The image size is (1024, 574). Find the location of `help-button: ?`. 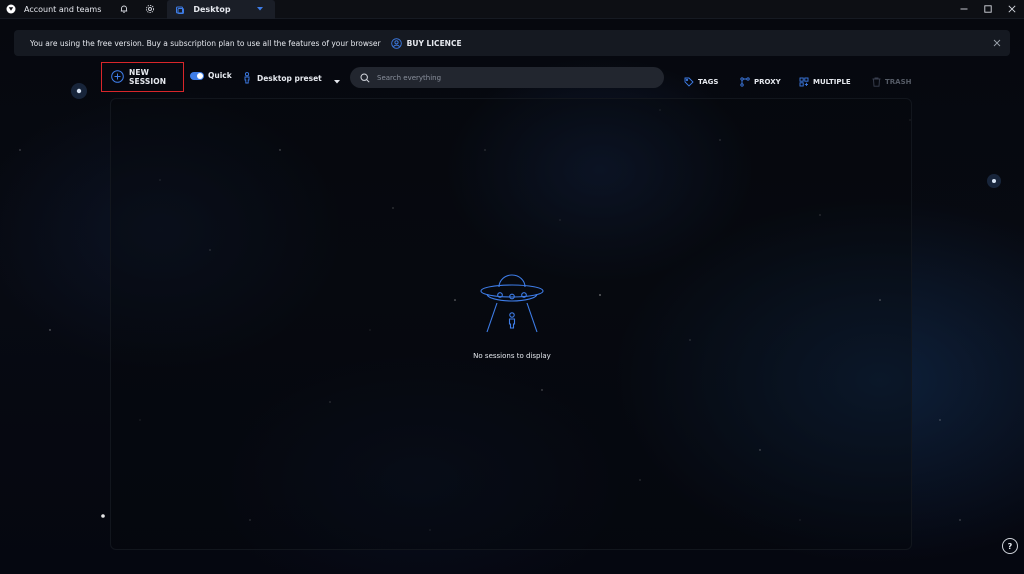

help-button: ? is located at coordinates (1010, 546).